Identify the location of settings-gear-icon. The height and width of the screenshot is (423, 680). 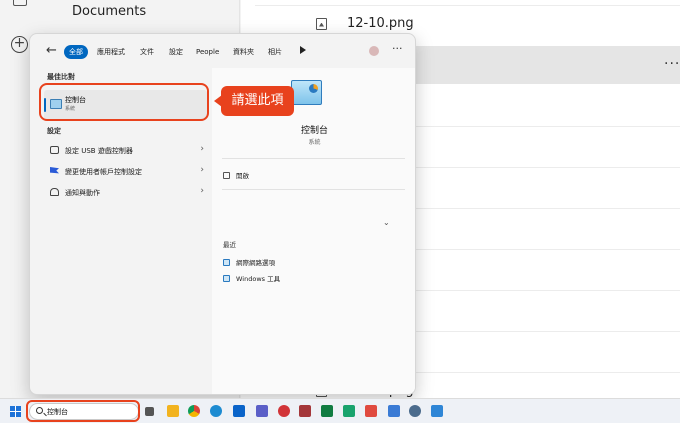
(415, 411).